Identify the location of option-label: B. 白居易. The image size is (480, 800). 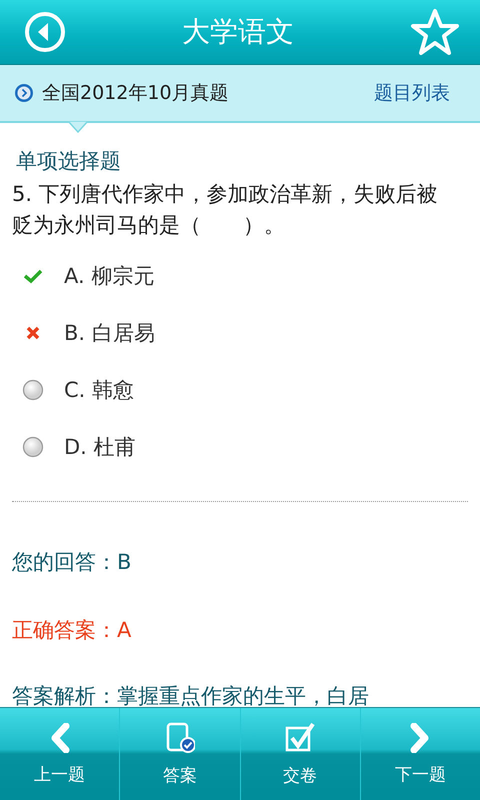
(109, 332).